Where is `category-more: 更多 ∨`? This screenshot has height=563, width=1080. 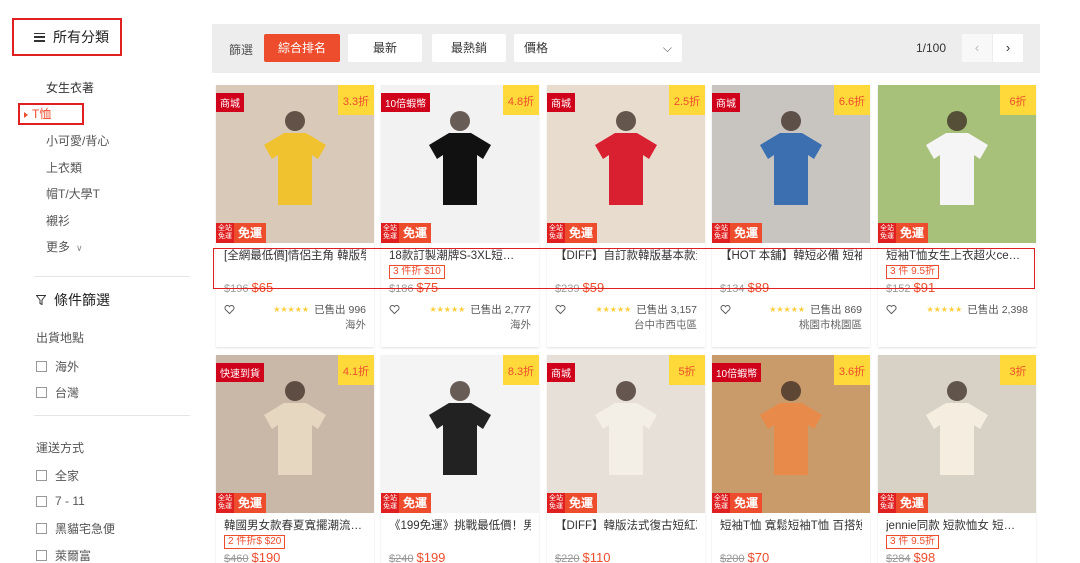 category-more: 更多 ∨ is located at coordinates (77, 252).